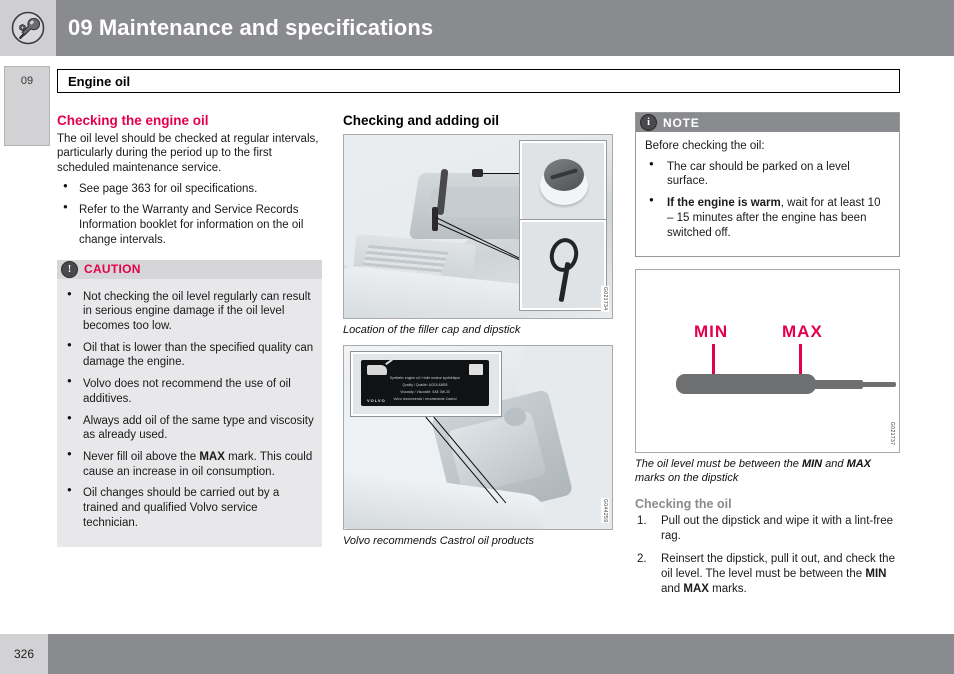 This screenshot has width=954, height=674. Describe the element at coordinates (478, 226) in the screenshot. I see `engine-bay-filler-cap-dipstick-figure: G021734` at that location.